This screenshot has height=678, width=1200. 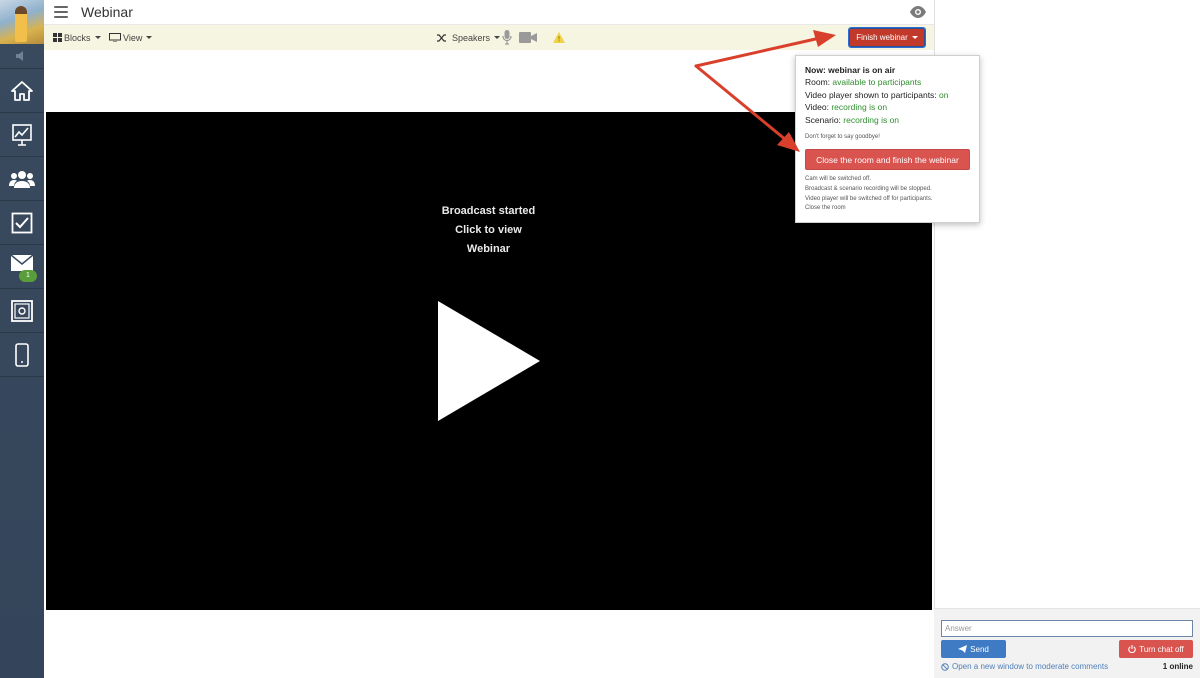 What do you see at coordinates (963, 649) in the screenshot?
I see `send-icon` at bounding box center [963, 649].